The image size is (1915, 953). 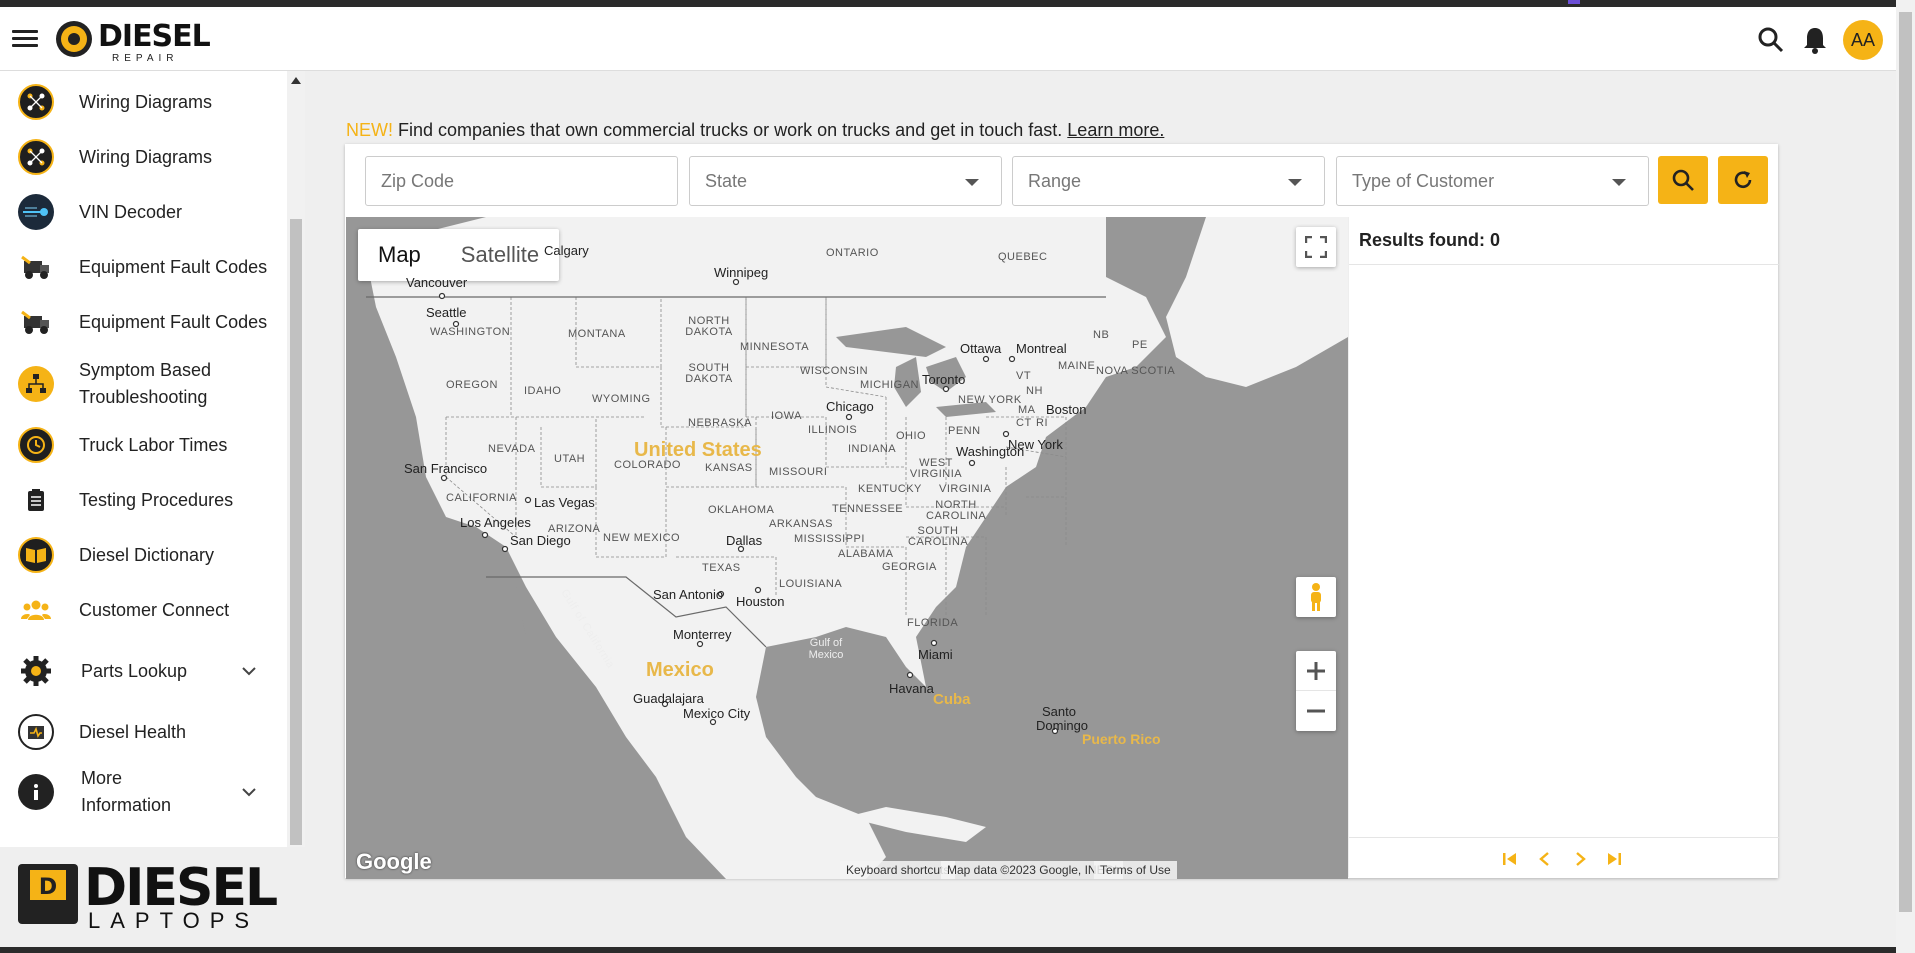 I want to click on sidebar-item-label: Testing Procedures, so click(x=156, y=499).